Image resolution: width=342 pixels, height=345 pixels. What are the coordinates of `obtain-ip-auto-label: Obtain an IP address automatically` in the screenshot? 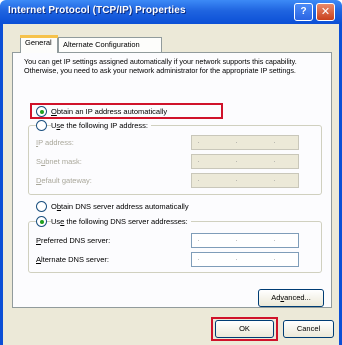 It's located at (109, 111).